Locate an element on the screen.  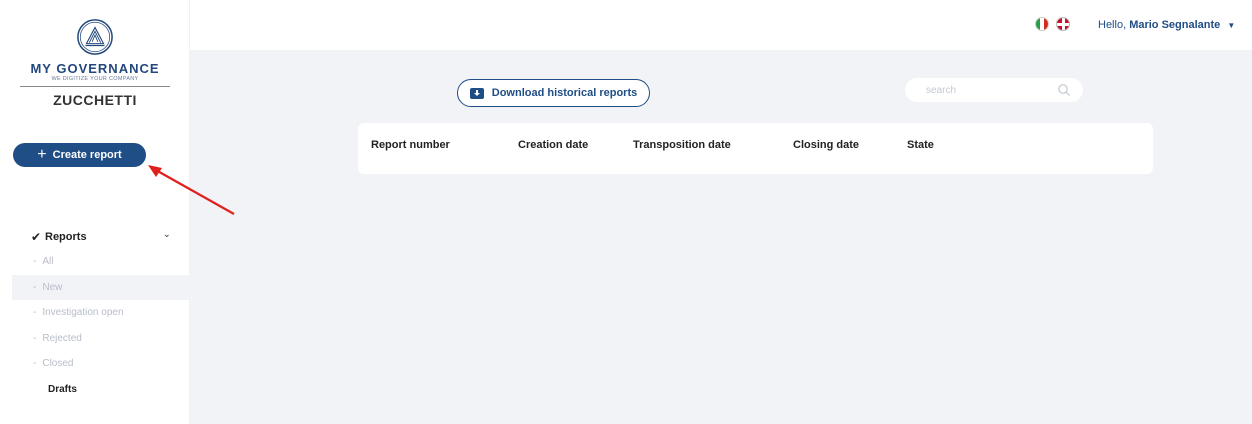
nav-item-label: All is located at coordinates (48, 262).